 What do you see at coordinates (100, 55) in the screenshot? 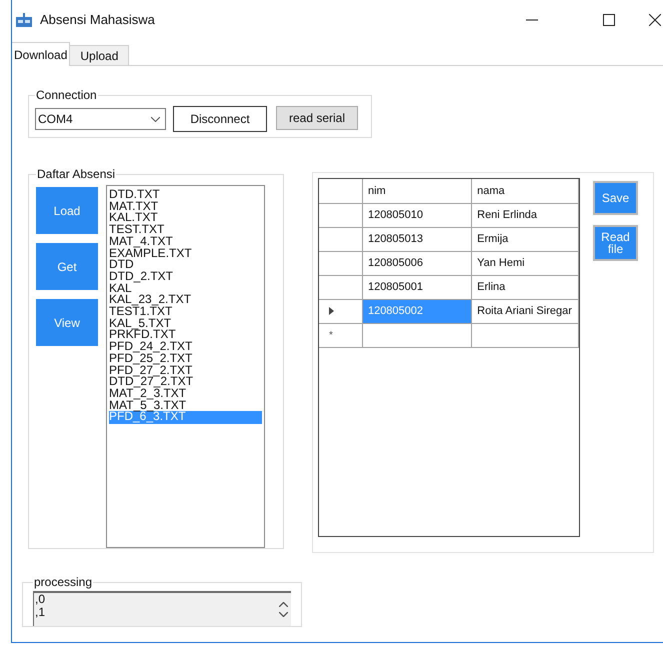
I see `tab: Upload` at bounding box center [100, 55].